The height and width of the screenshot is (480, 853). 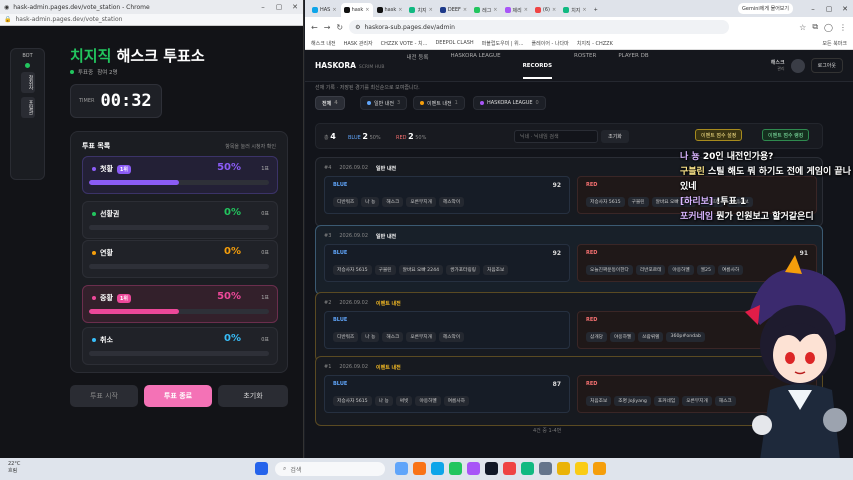 I want to click on sidebar-item-portal: 포털관, so click(x=27, y=107).